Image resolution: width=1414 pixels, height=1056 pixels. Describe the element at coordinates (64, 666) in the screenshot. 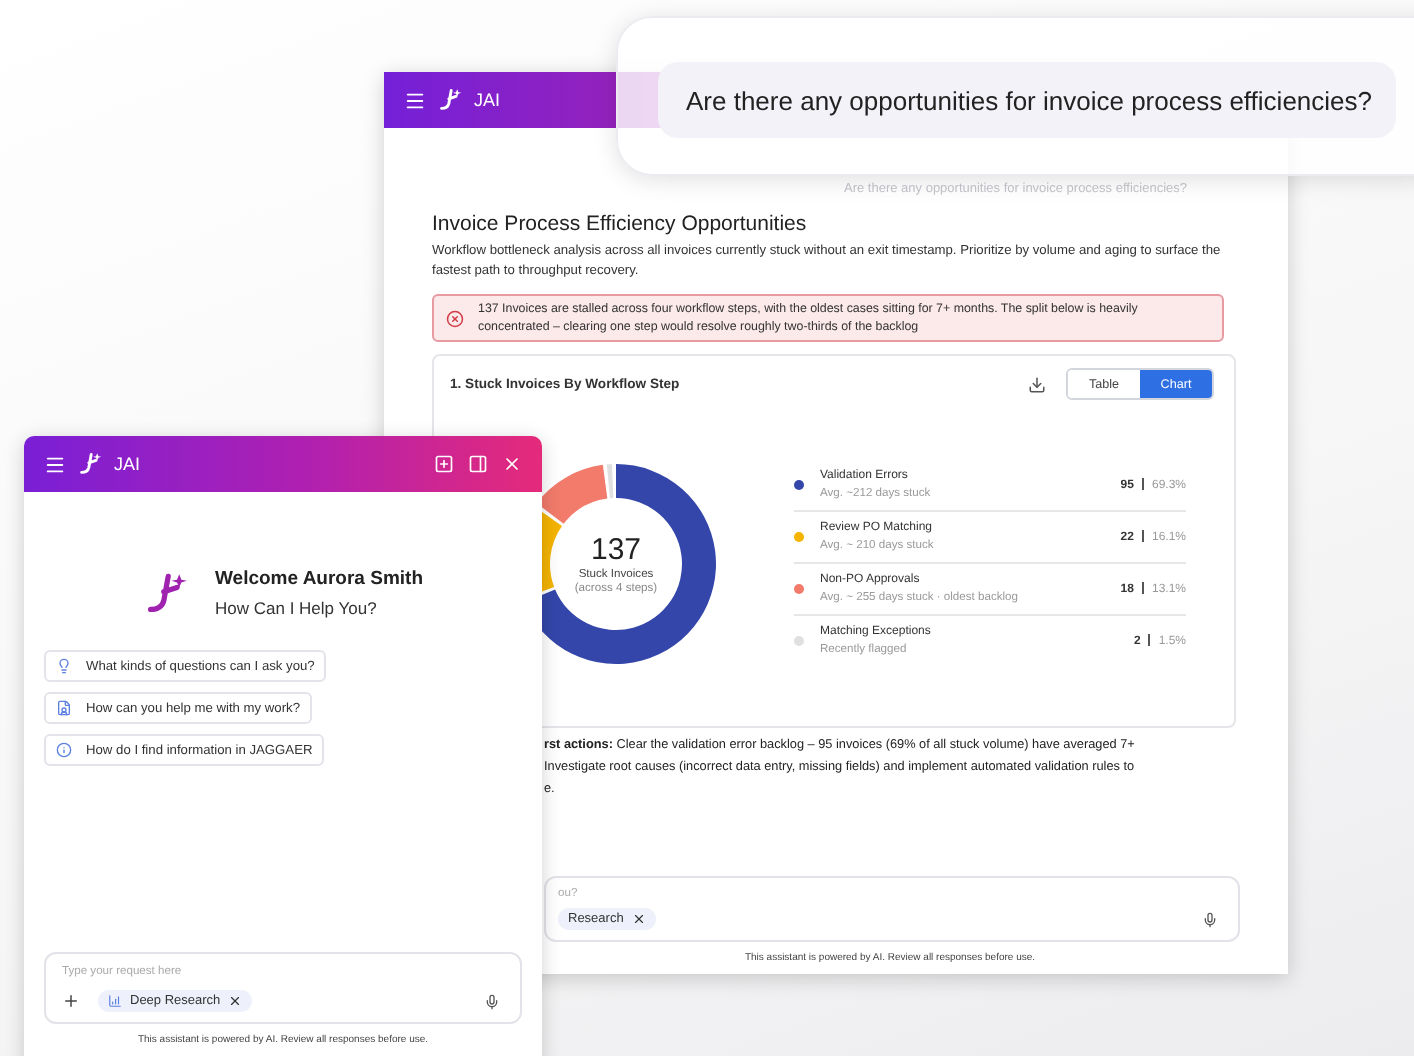

I see `lightbulb-icon` at that location.